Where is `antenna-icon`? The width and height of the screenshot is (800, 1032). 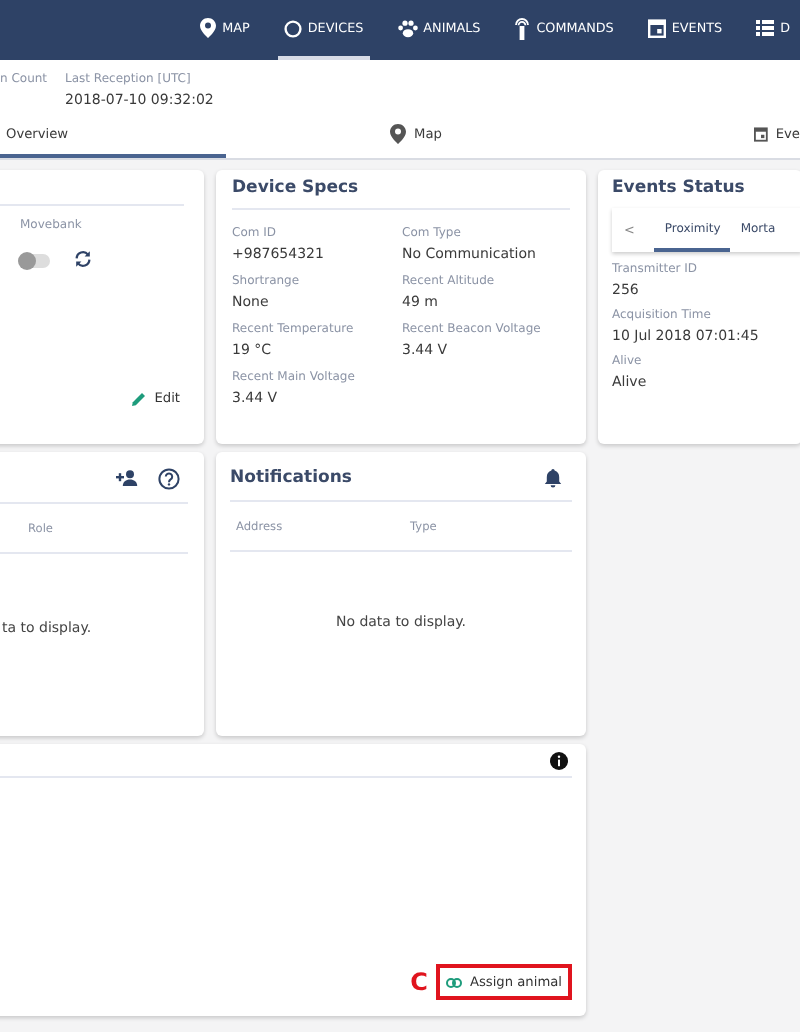 antenna-icon is located at coordinates (522, 28).